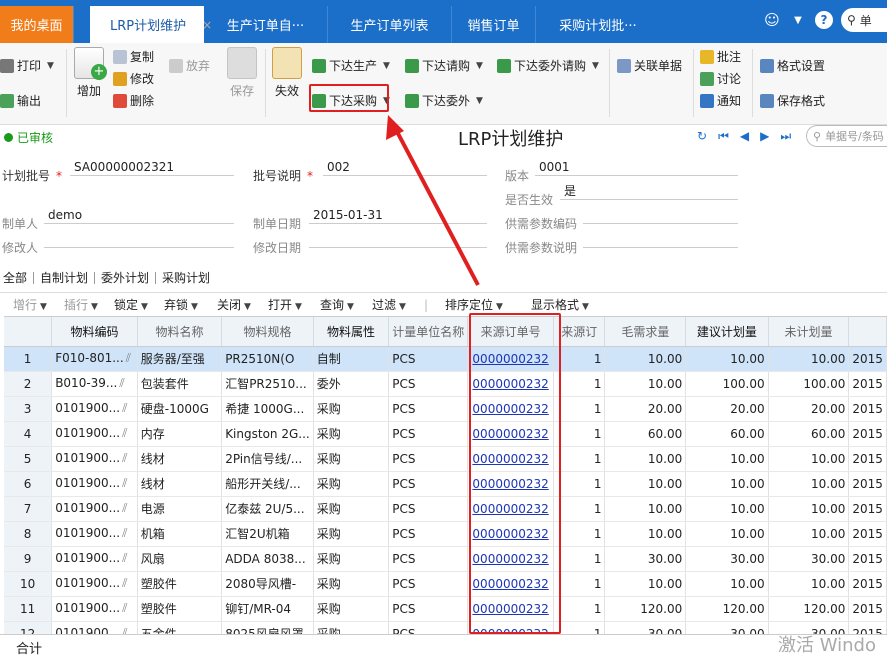  I want to click on save-button: 保存, so click(242, 73).